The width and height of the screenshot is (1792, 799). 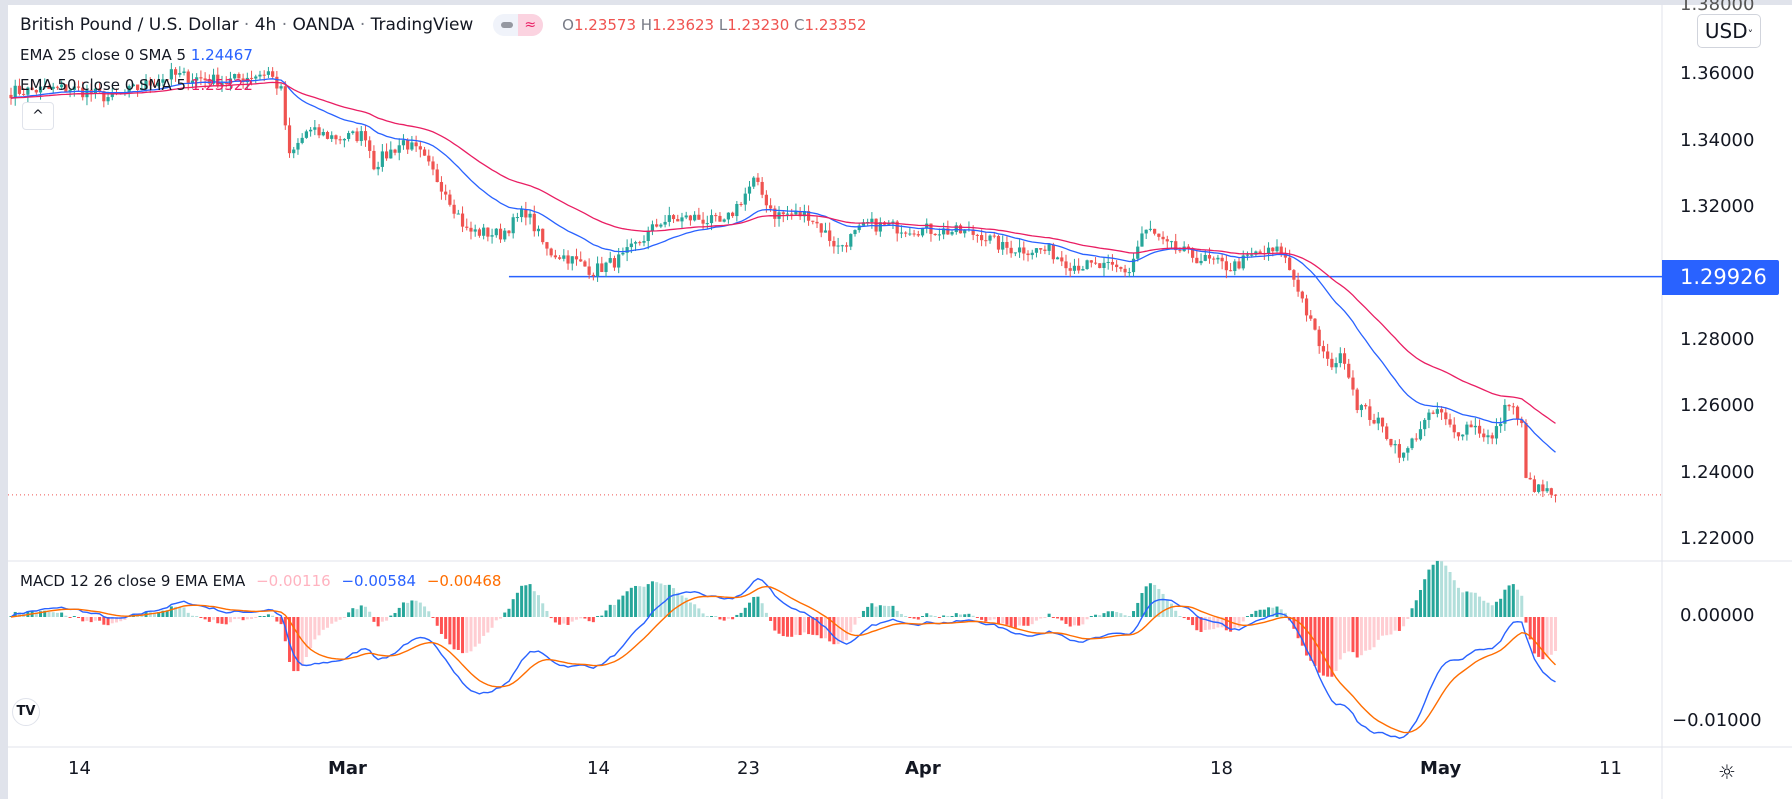 I want to click on collapse-legend-button: ^, so click(x=38, y=116).